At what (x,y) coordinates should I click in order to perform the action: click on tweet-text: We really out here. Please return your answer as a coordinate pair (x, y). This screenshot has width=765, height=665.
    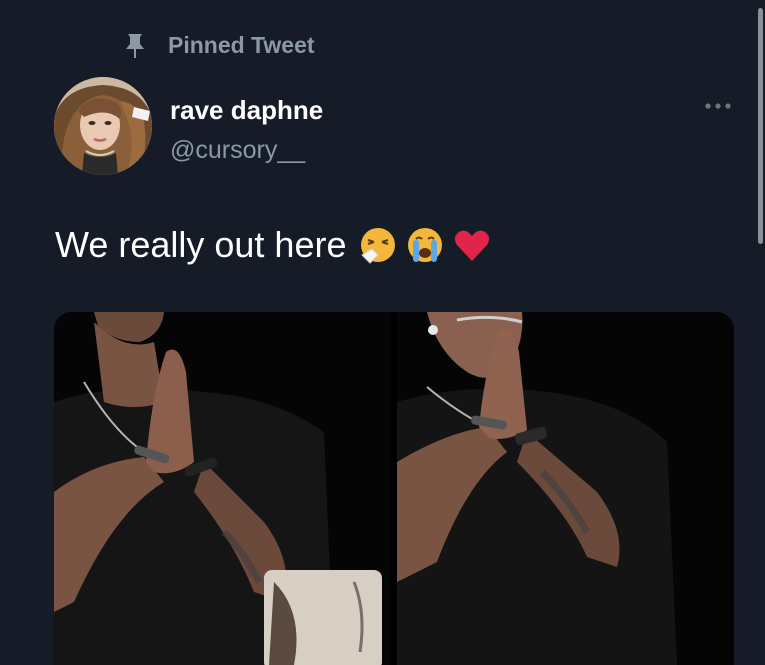
    Looking at the image, I should click on (277, 245).